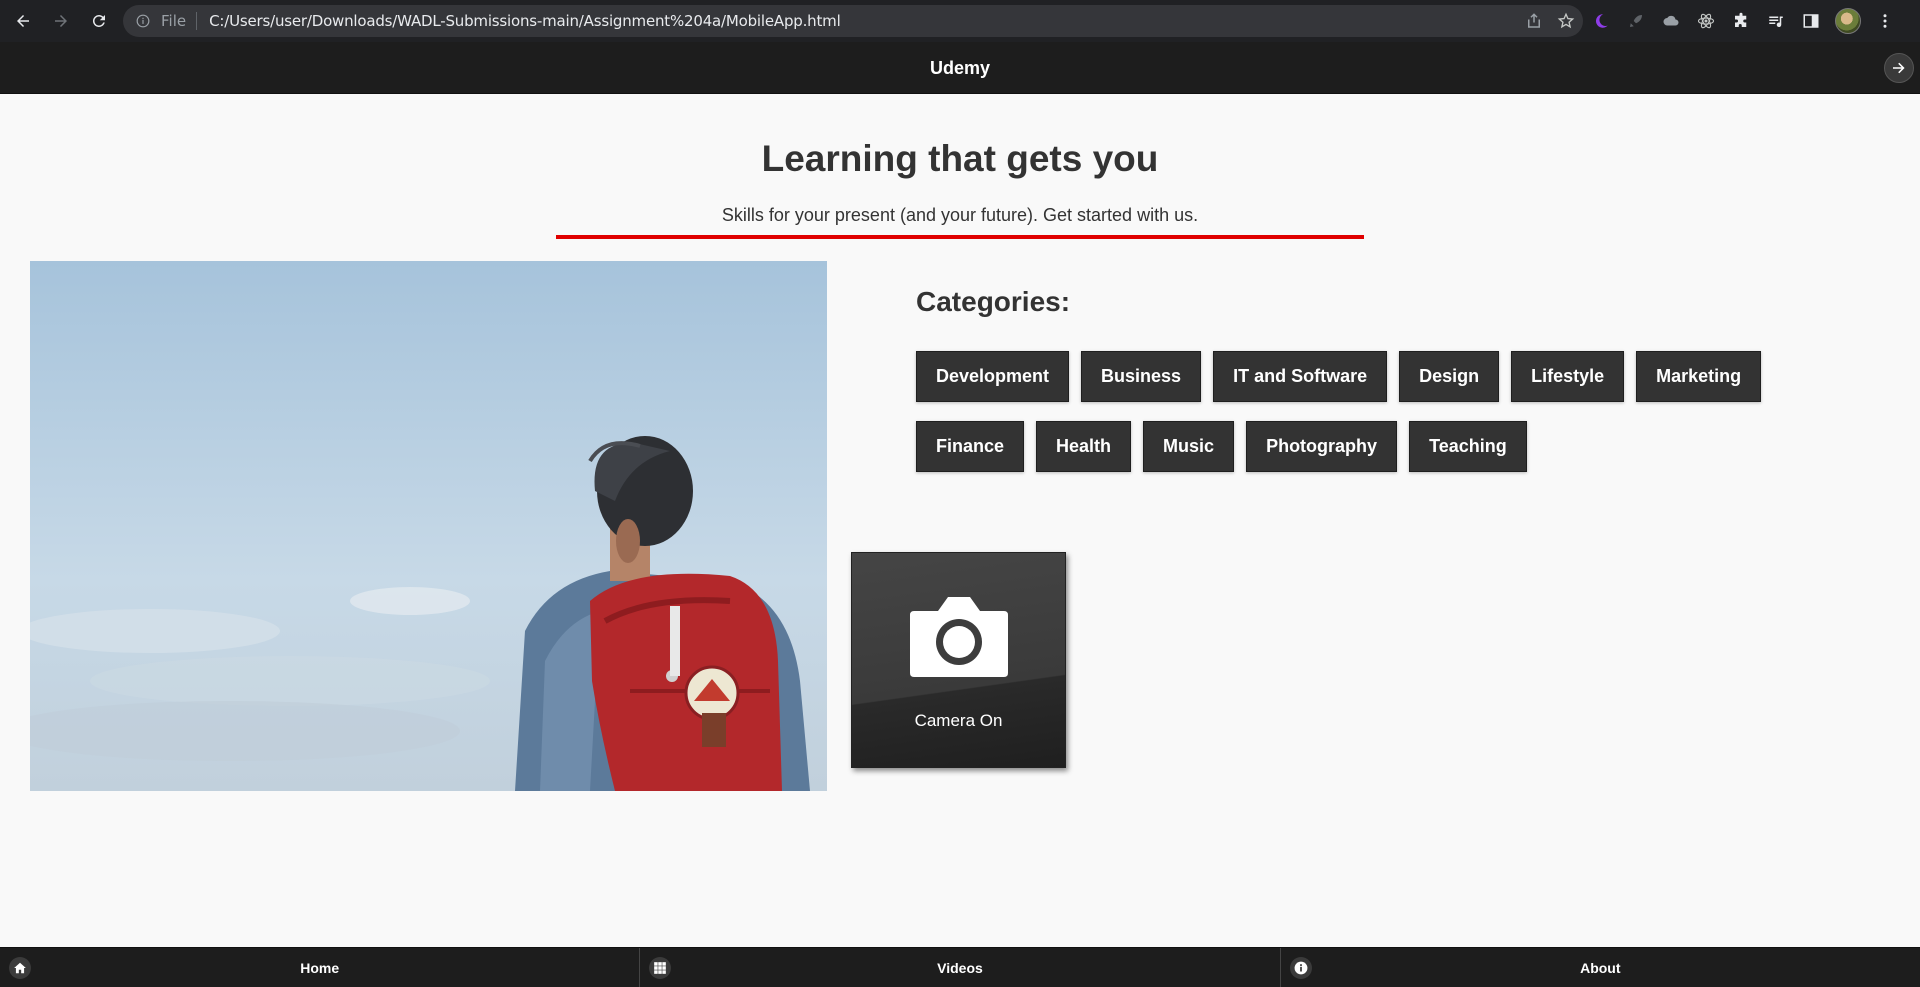 The height and width of the screenshot is (987, 1920). What do you see at coordinates (1084, 446) in the screenshot?
I see `category-health-button: Health` at bounding box center [1084, 446].